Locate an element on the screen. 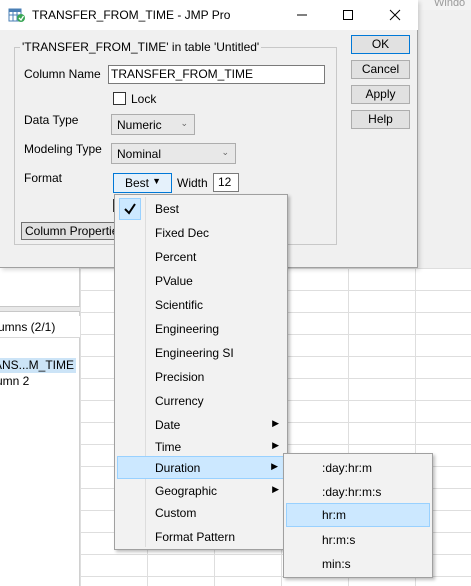 The height and width of the screenshot is (586, 471). close-icon is located at coordinates (395, 15).